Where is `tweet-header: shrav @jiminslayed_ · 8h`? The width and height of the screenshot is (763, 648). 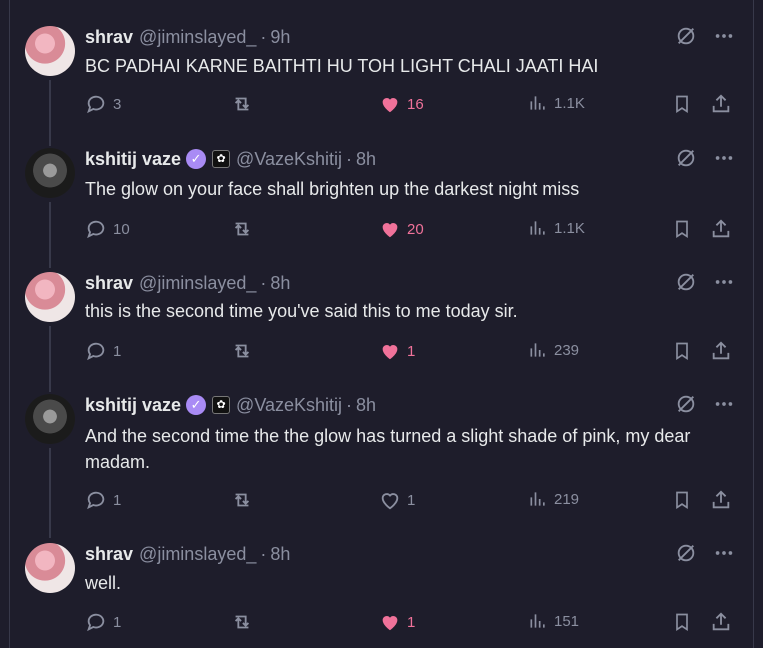
tweet-header: shrav @jiminslayed_ · 8h is located at coordinates (187, 283).